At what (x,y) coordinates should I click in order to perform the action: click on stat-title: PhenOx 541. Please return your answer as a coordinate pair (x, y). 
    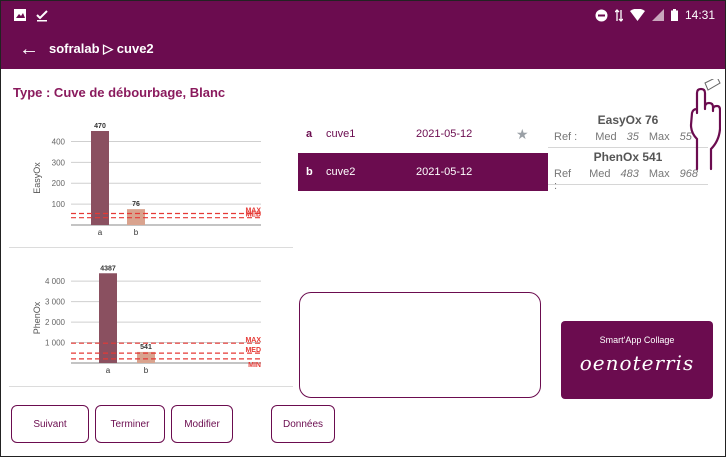
    Looking at the image, I should click on (628, 157).